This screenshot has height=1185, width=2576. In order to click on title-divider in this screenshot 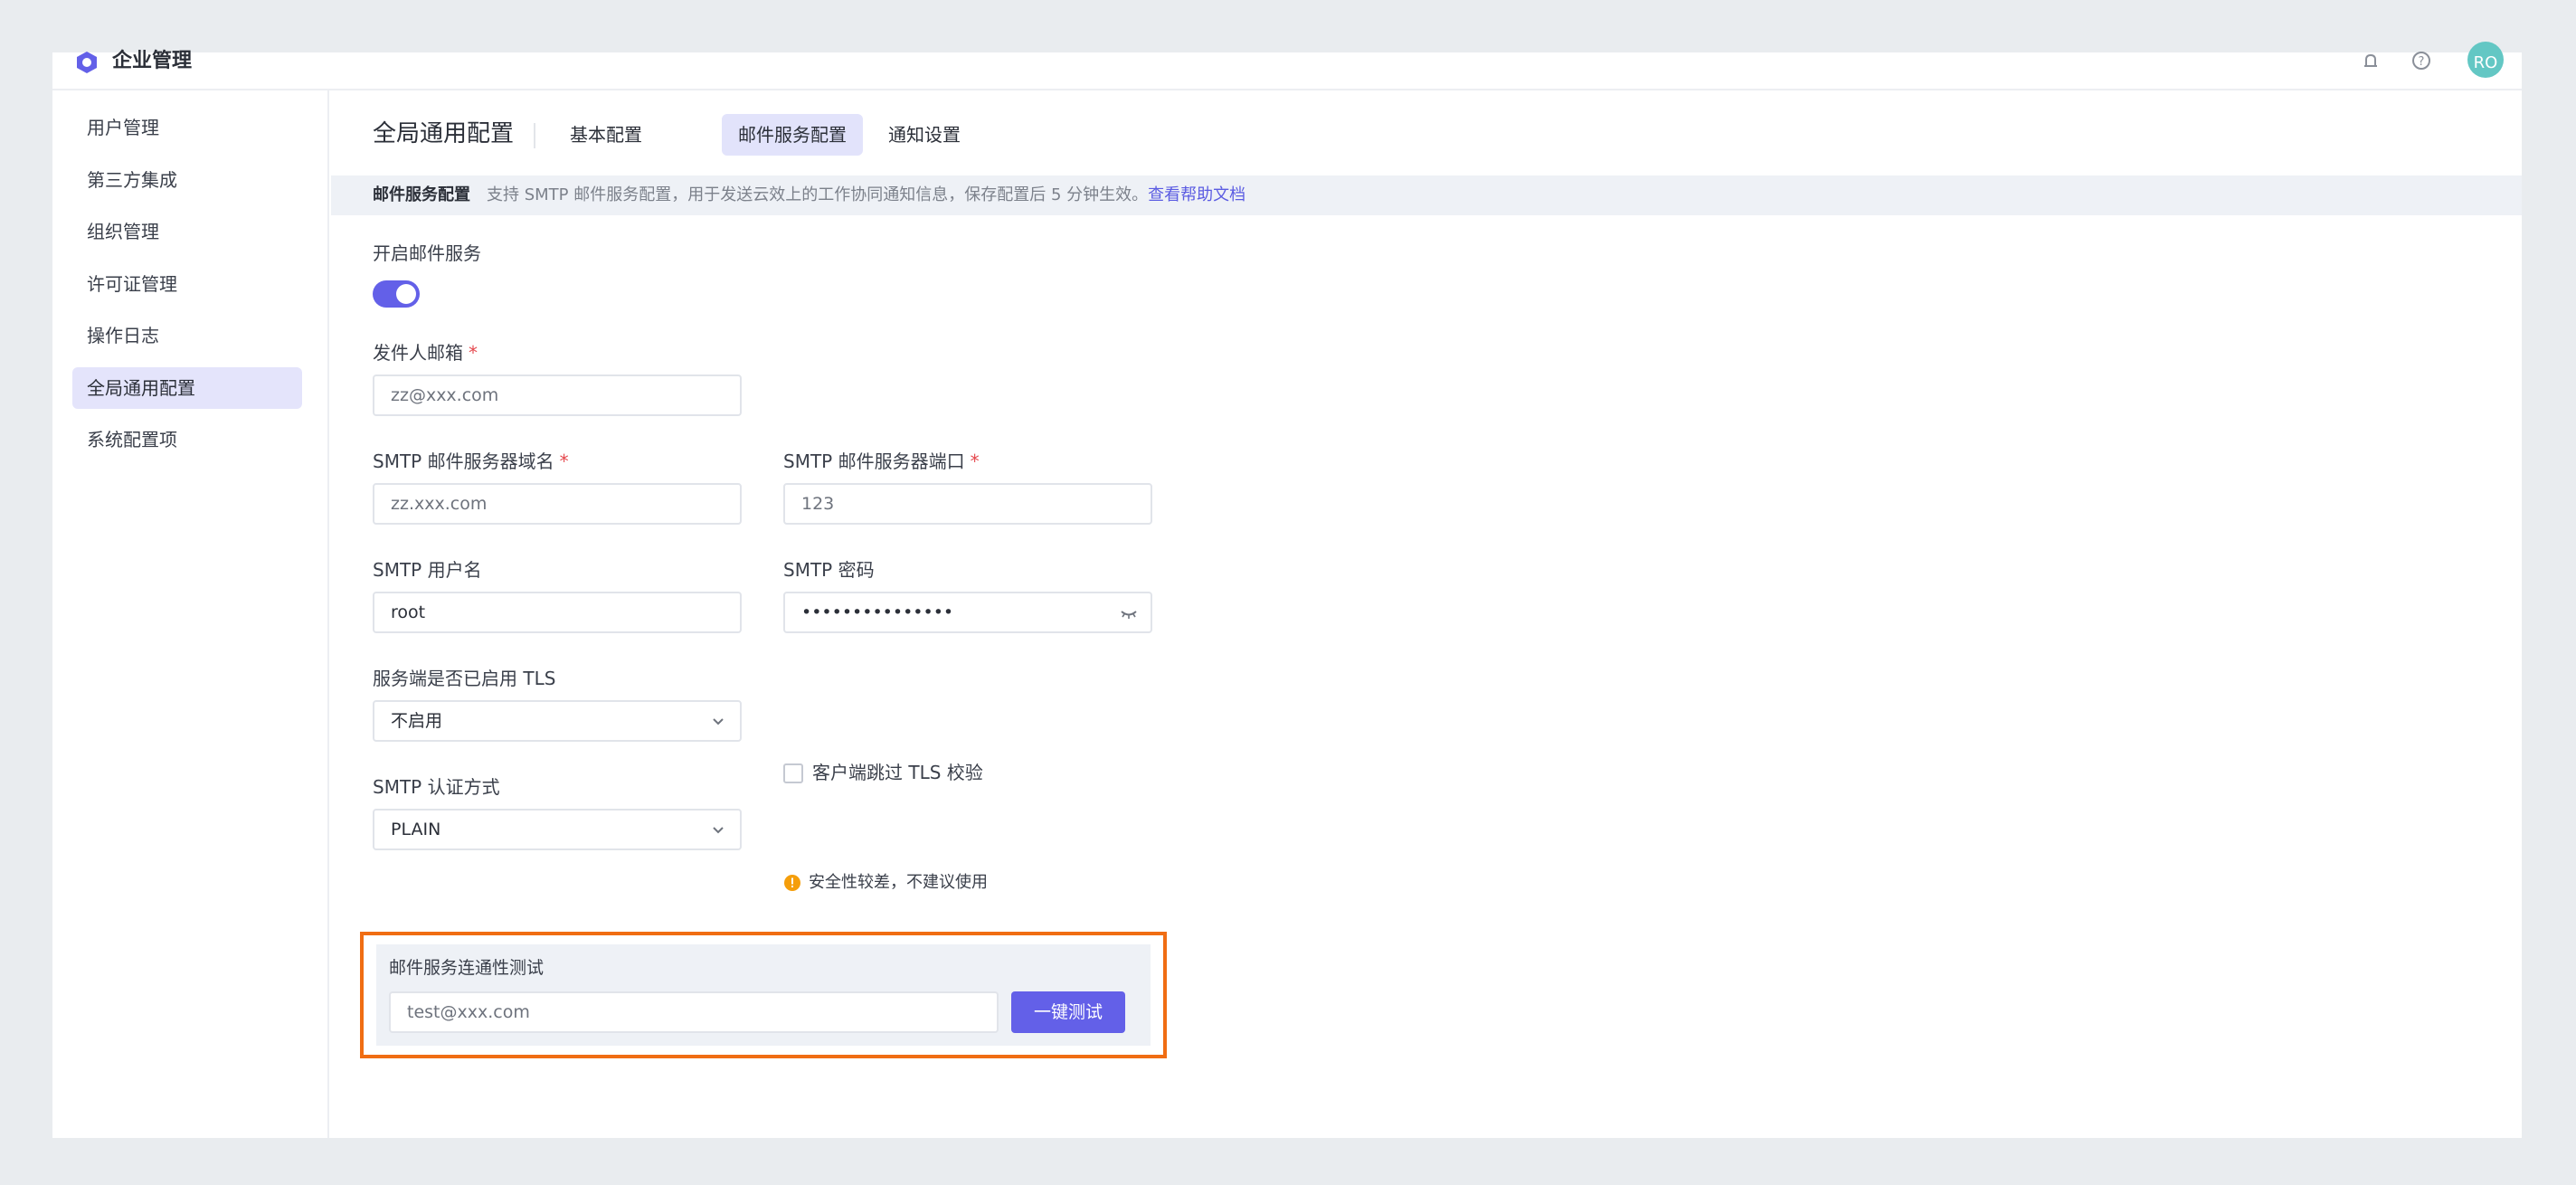, I will do `click(534, 136)`.